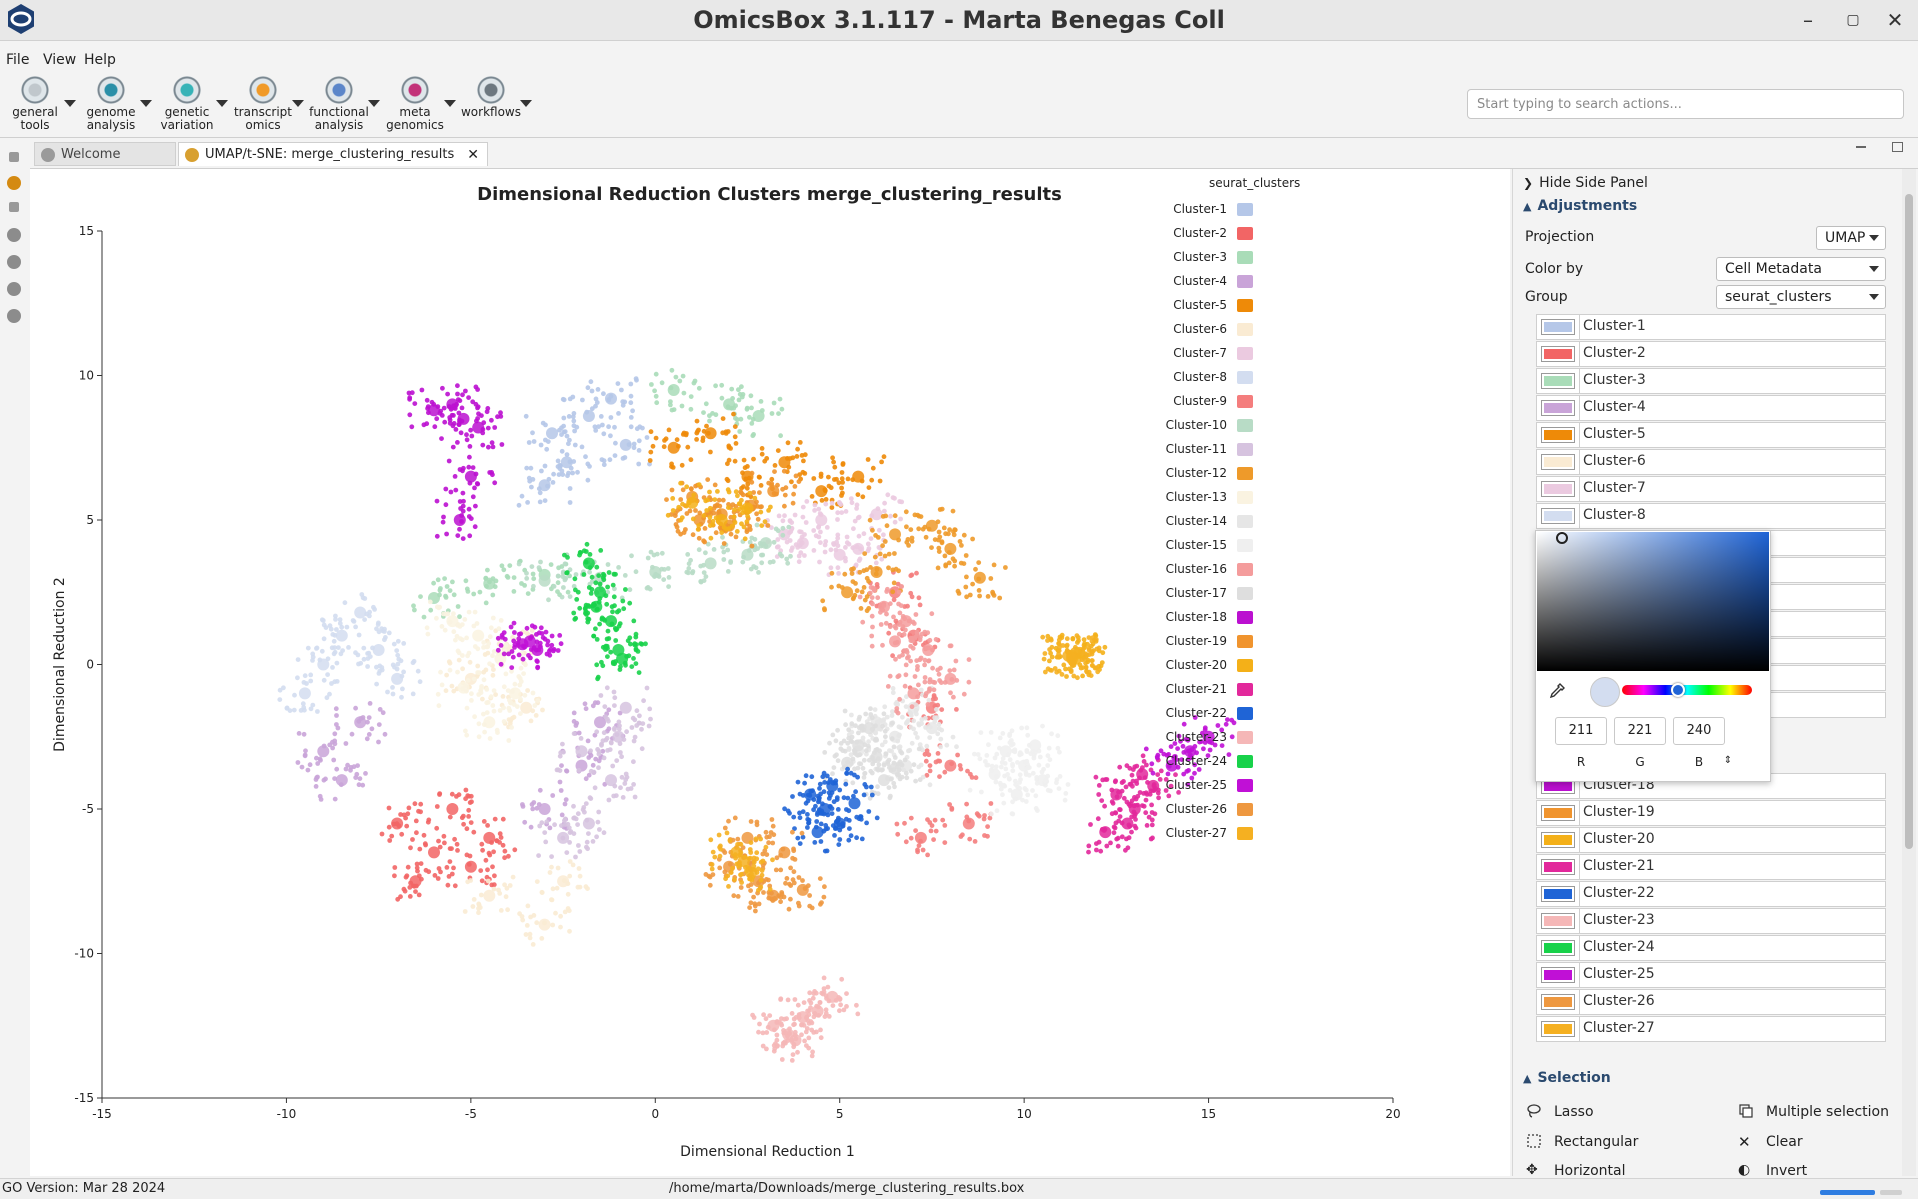 The width and height of the screenshot is (1918, 1199). I want to click on tab-welcome-message: Welcome Message, so click(105, 164).